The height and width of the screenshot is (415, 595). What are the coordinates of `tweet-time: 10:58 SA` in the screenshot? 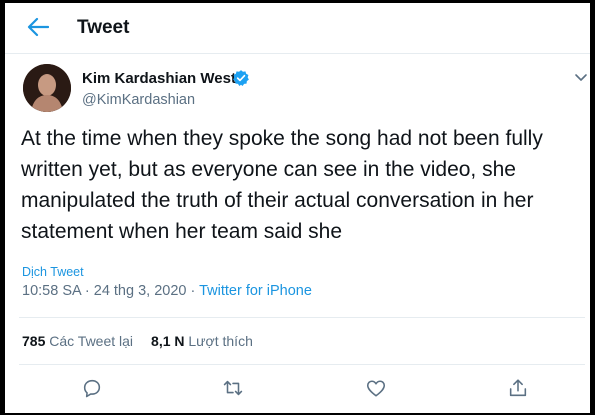 It's located at (51, 291).